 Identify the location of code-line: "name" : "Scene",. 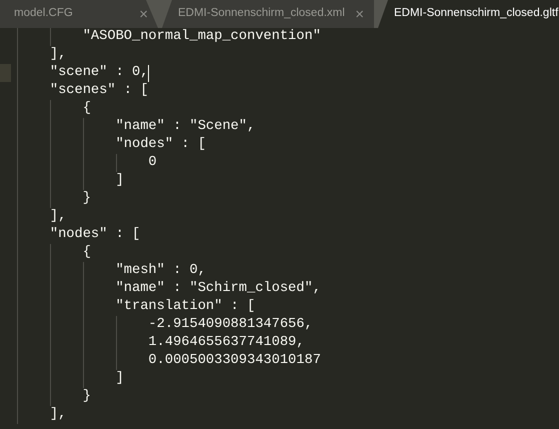
(185, 127).